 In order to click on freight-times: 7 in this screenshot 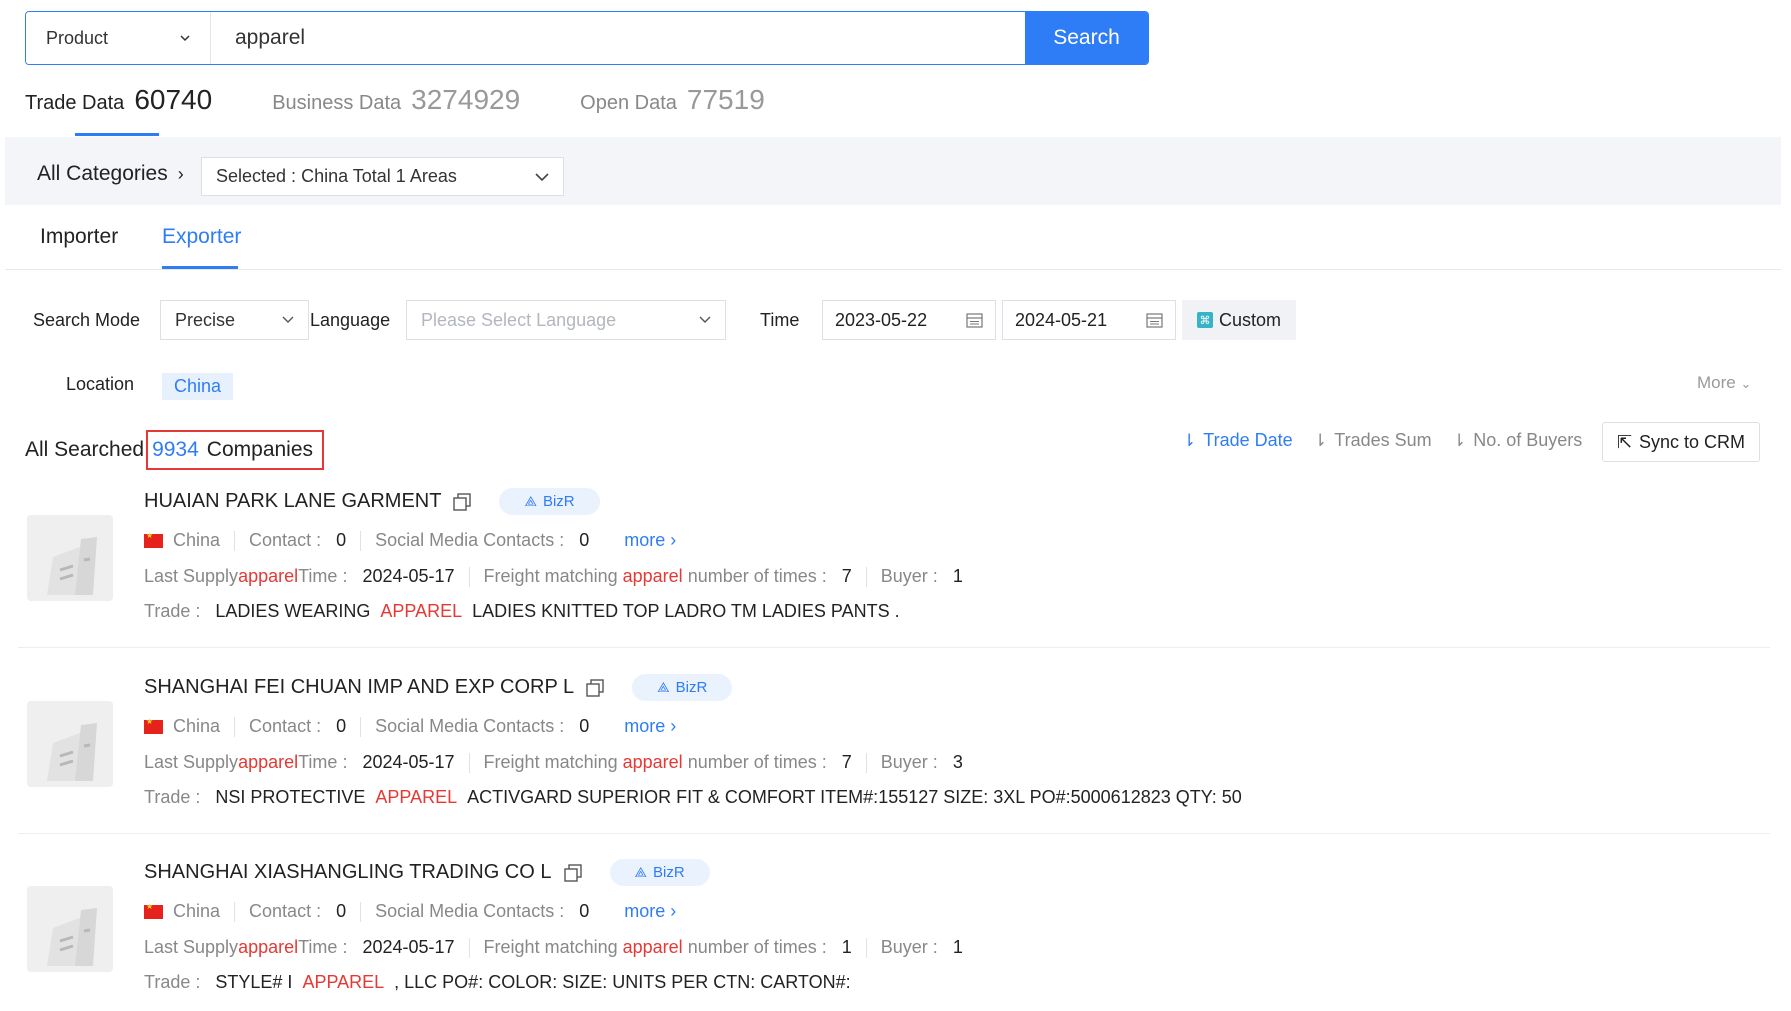, I will do `click(846, 762)`.